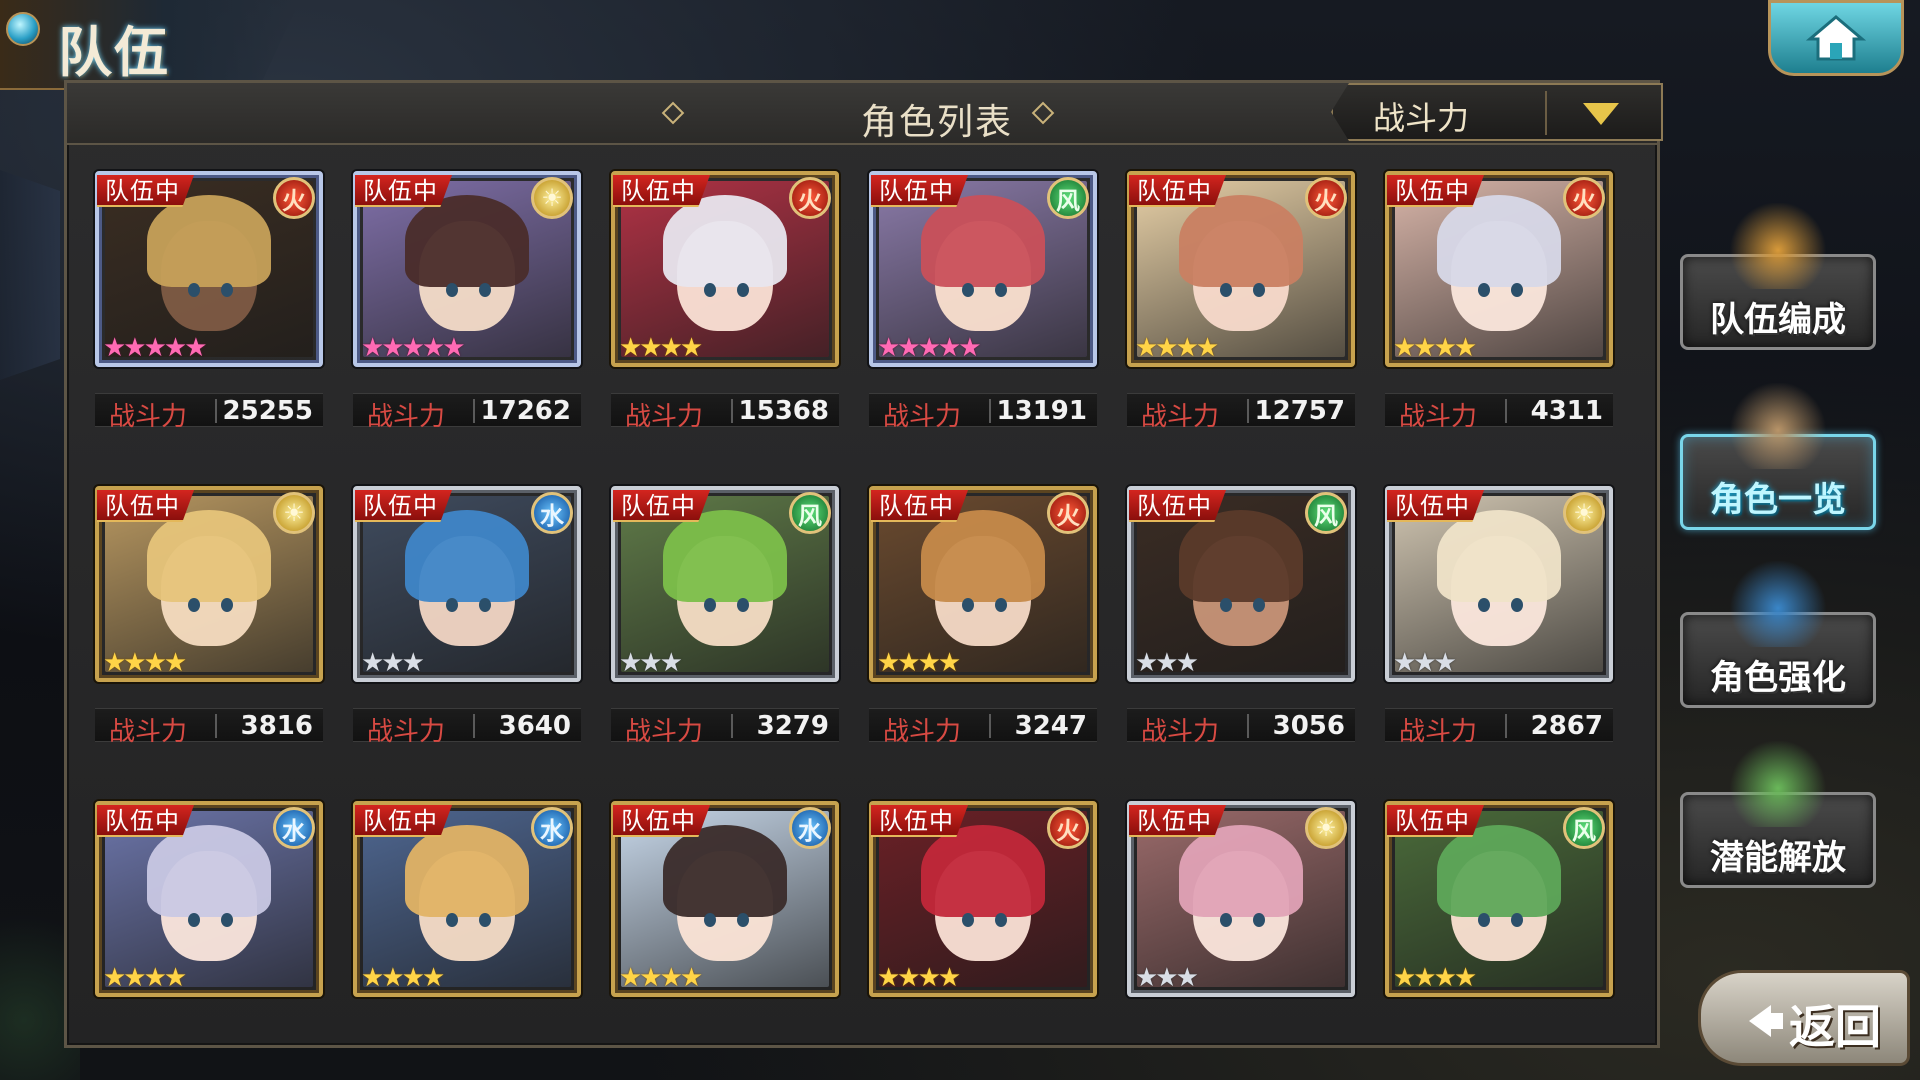  I want to click on character-card: 队伍中 火 ★★★★ 战斗力 12757, so click(1241, 301).